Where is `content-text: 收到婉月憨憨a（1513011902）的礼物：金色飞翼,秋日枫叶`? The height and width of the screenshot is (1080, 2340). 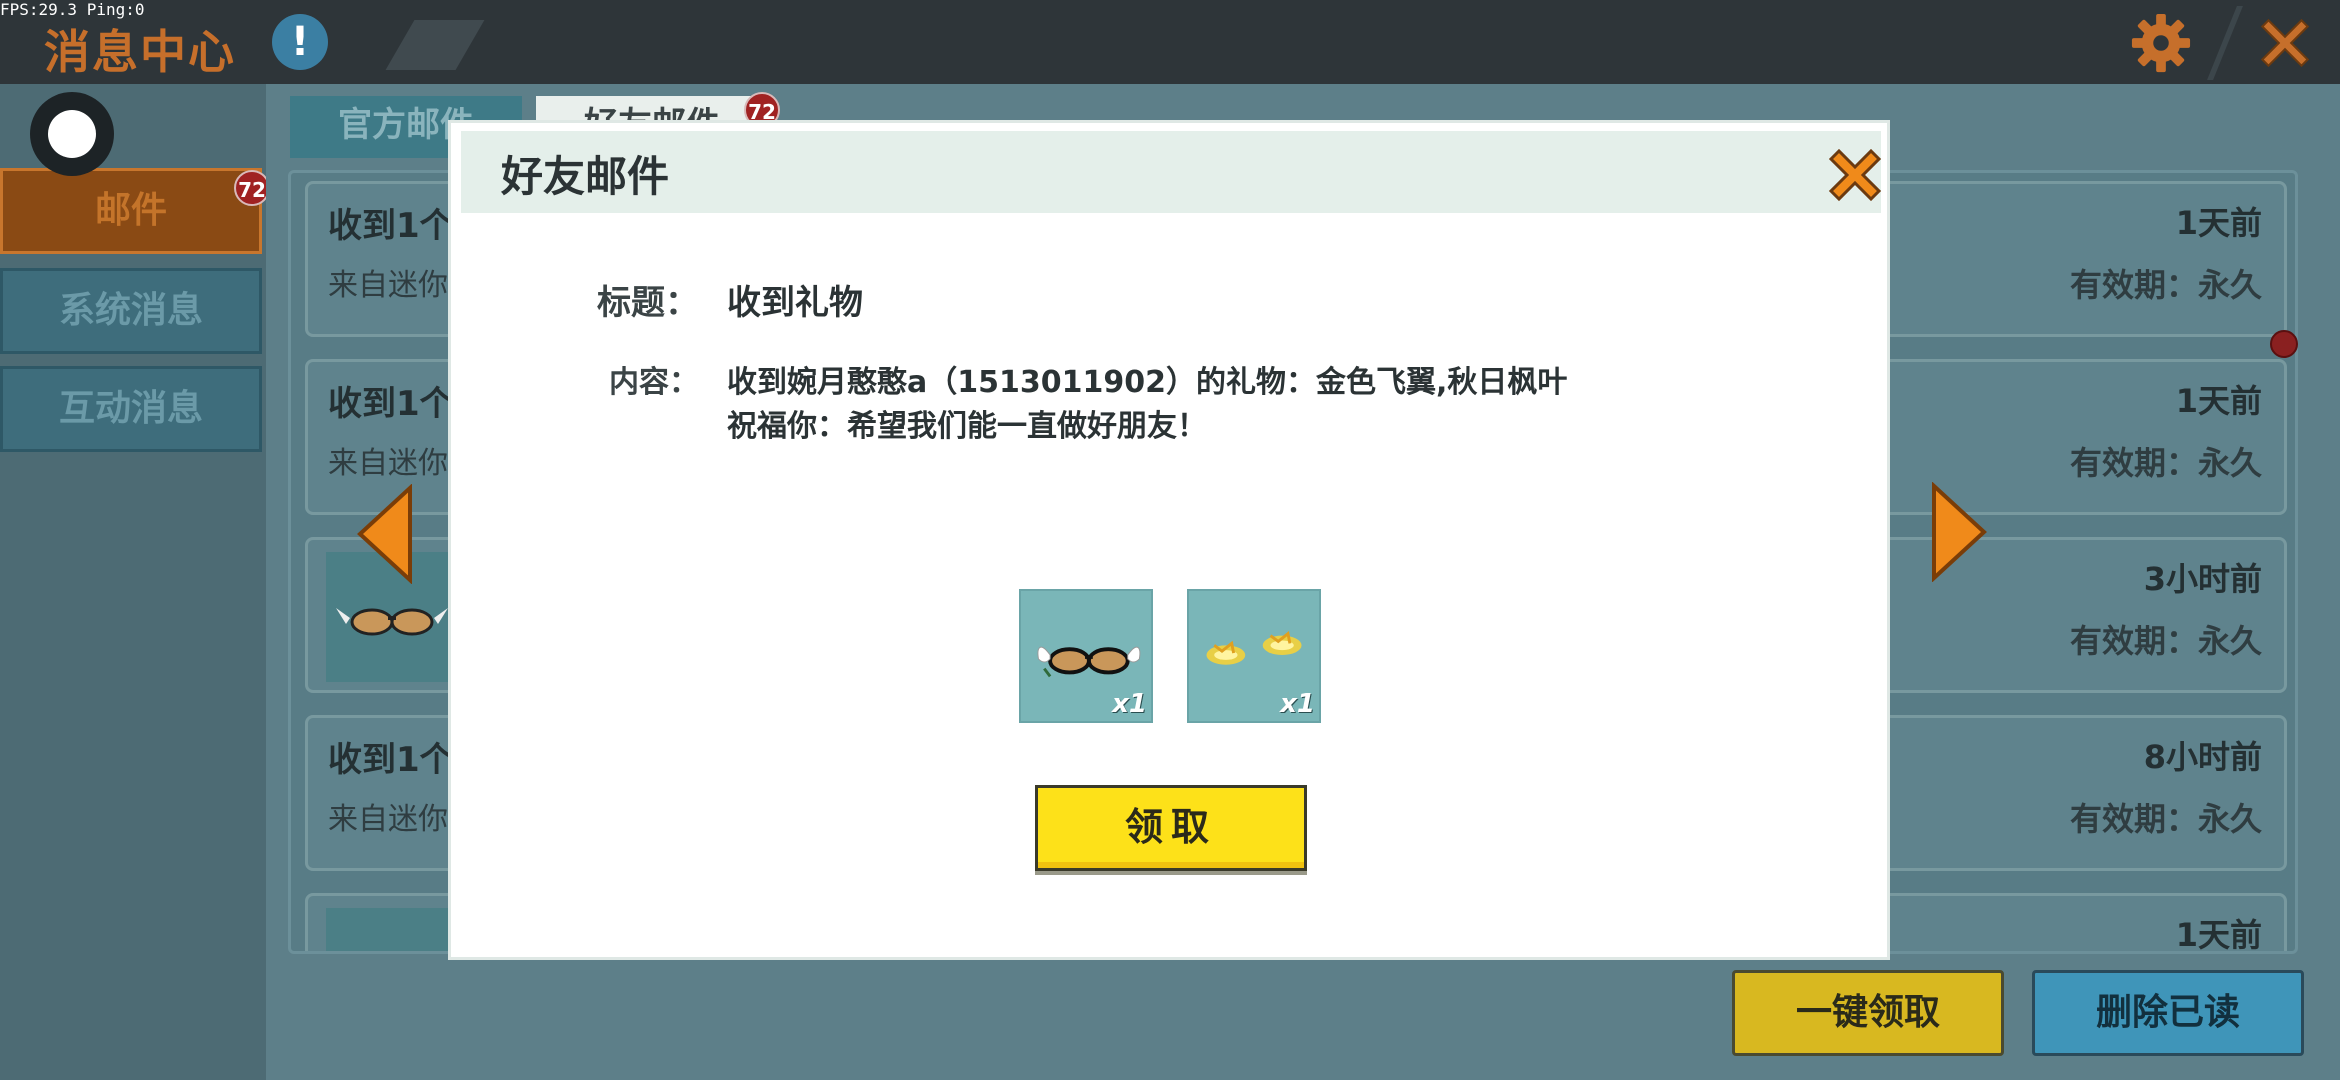 content-text: 收到婉月憨憨a（1513011902）的礼物：金色飞翼,秋日枫叶 is located at coordinates (1147, 382).